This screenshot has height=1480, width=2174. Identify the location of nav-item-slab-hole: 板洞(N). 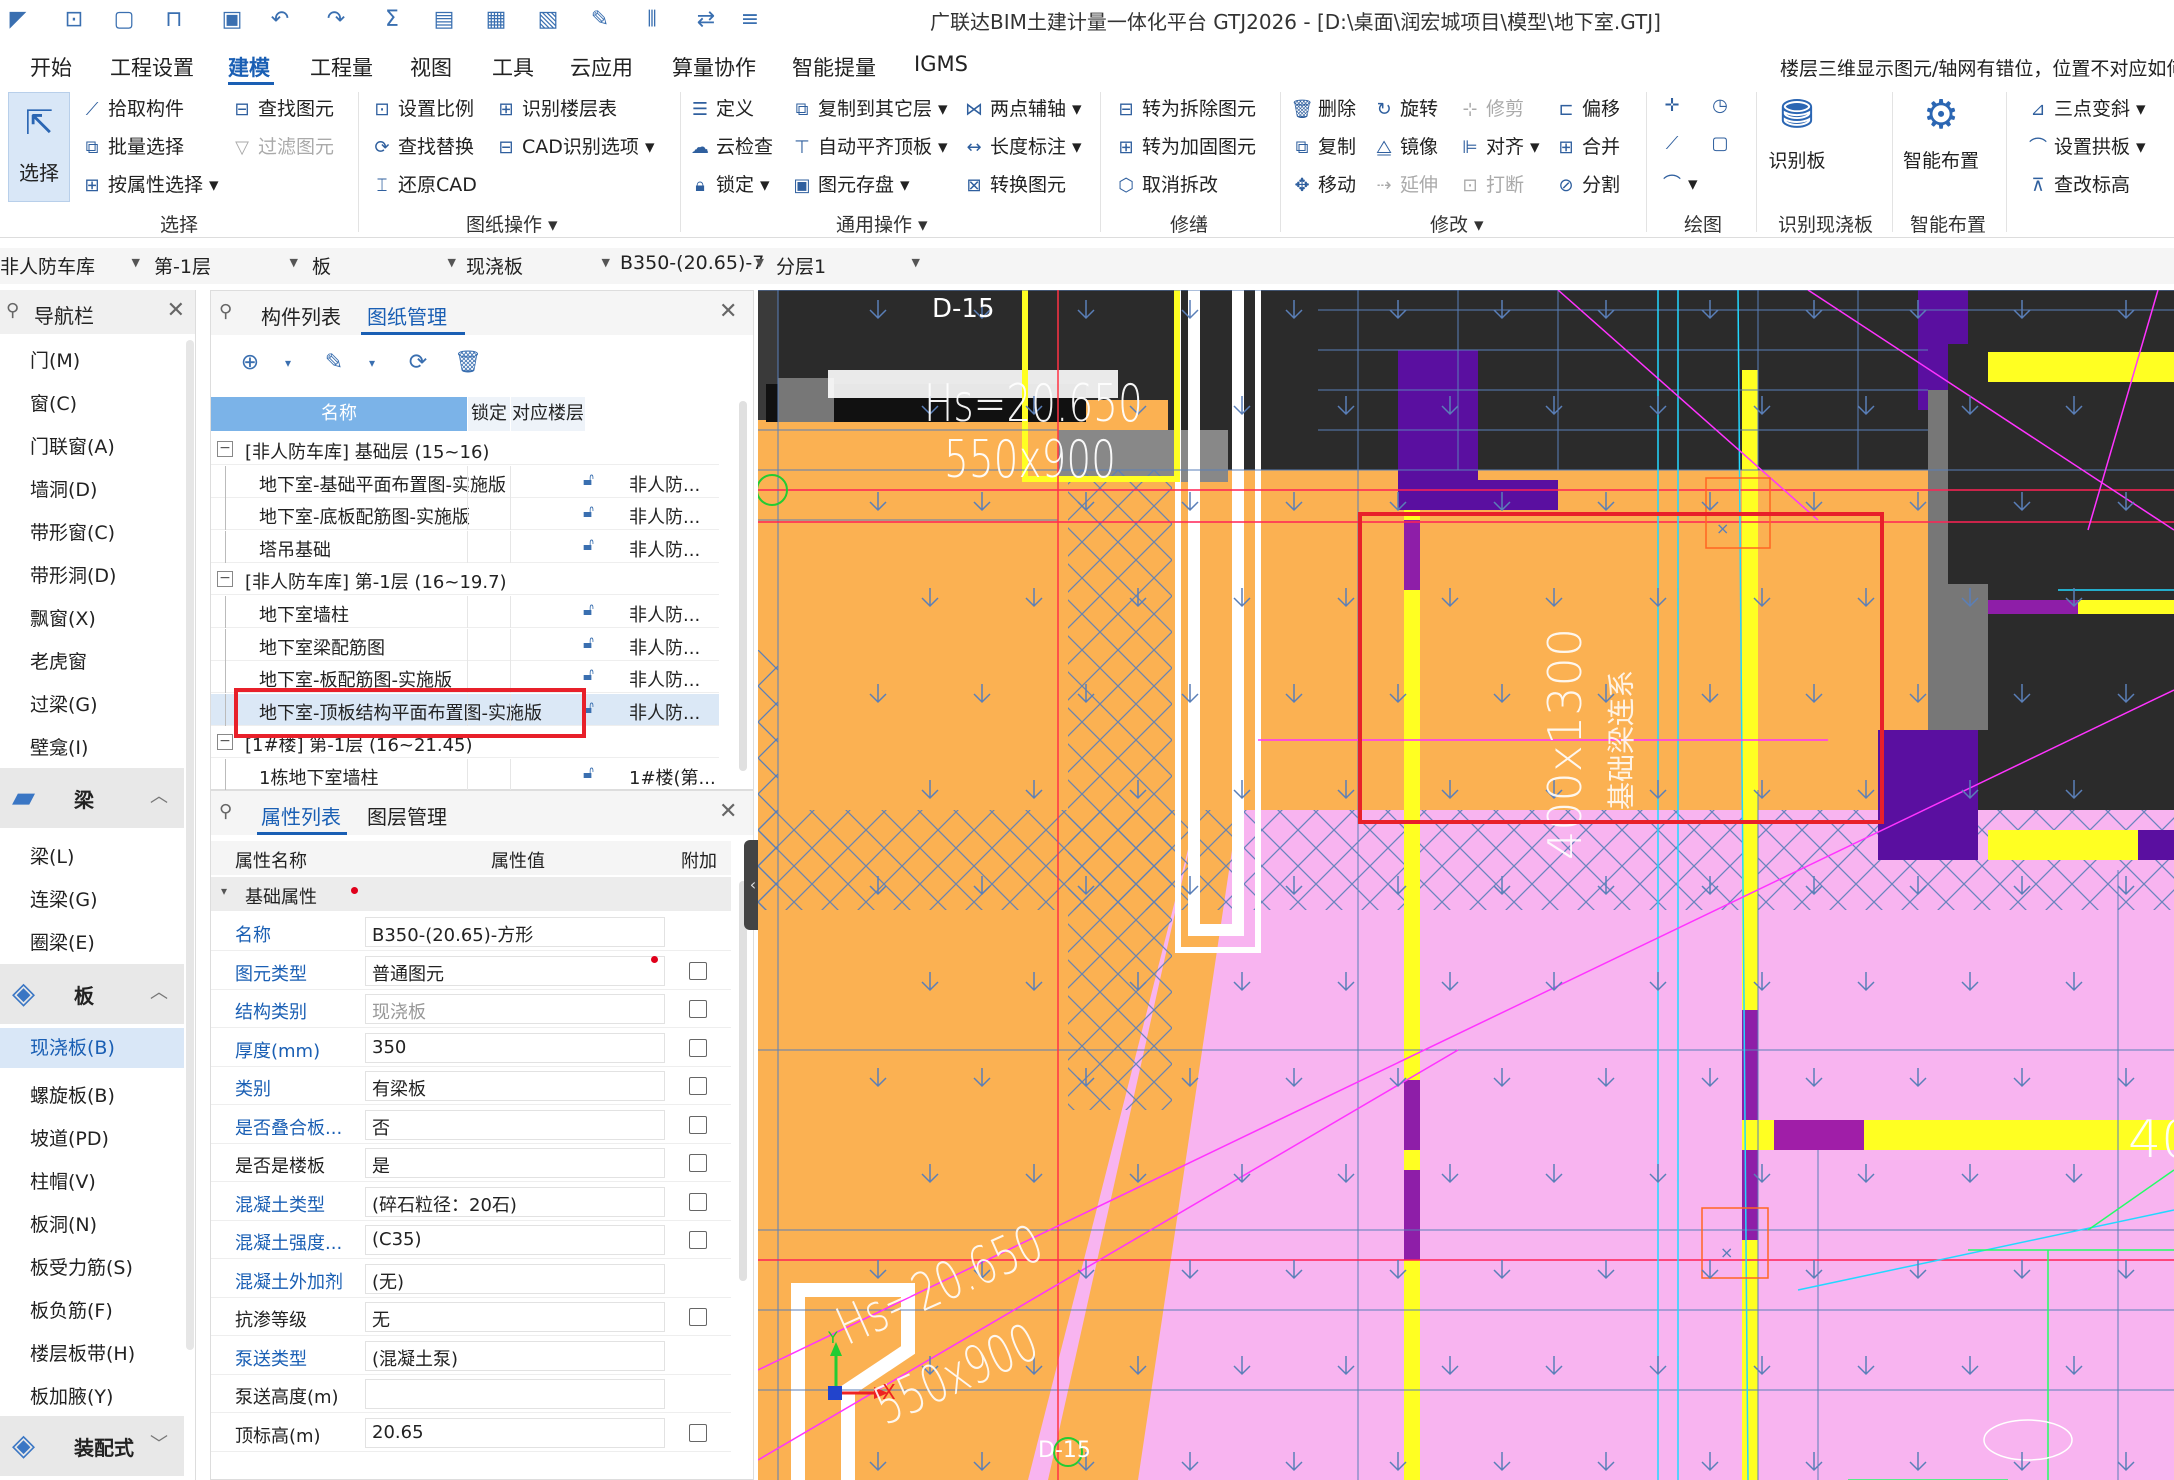
(63, 1223).